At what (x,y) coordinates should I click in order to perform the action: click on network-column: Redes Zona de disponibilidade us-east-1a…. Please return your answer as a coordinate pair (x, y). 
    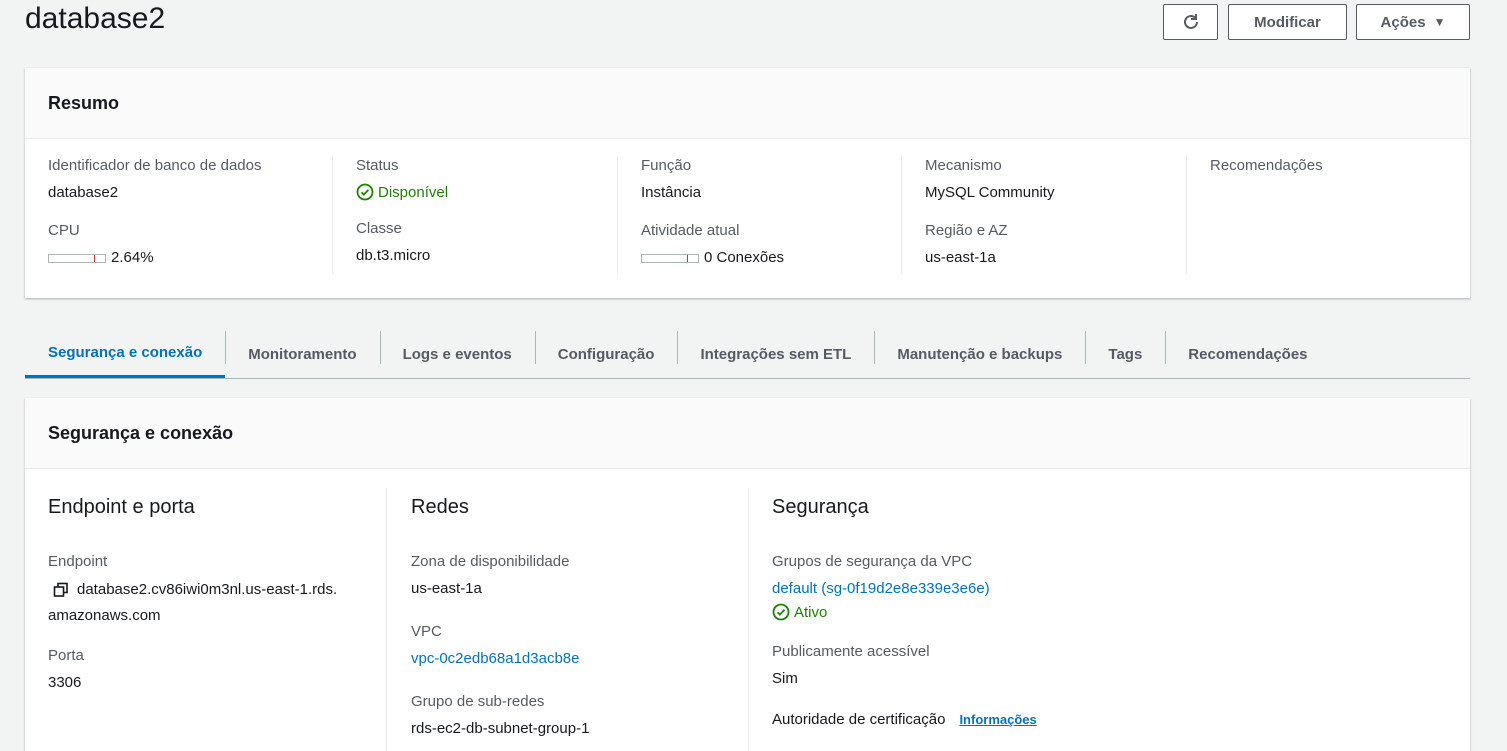
    Looking at the image, I should click on (567, 619).